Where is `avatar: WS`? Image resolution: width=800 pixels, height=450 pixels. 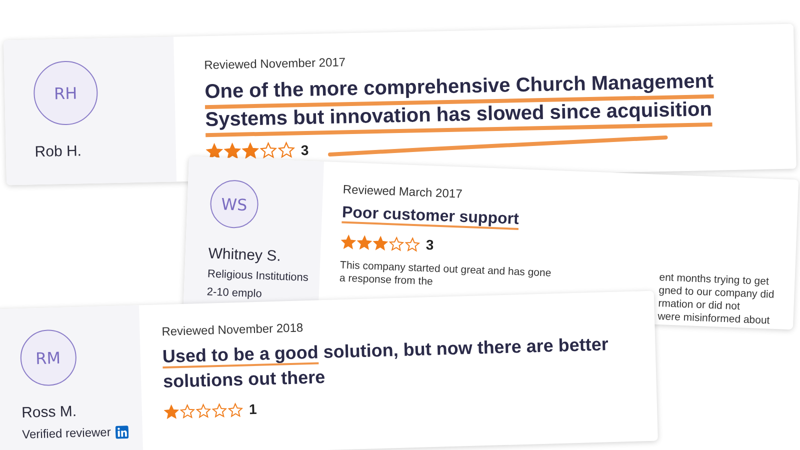
avatar: WS is located at coordinates (234, 204).